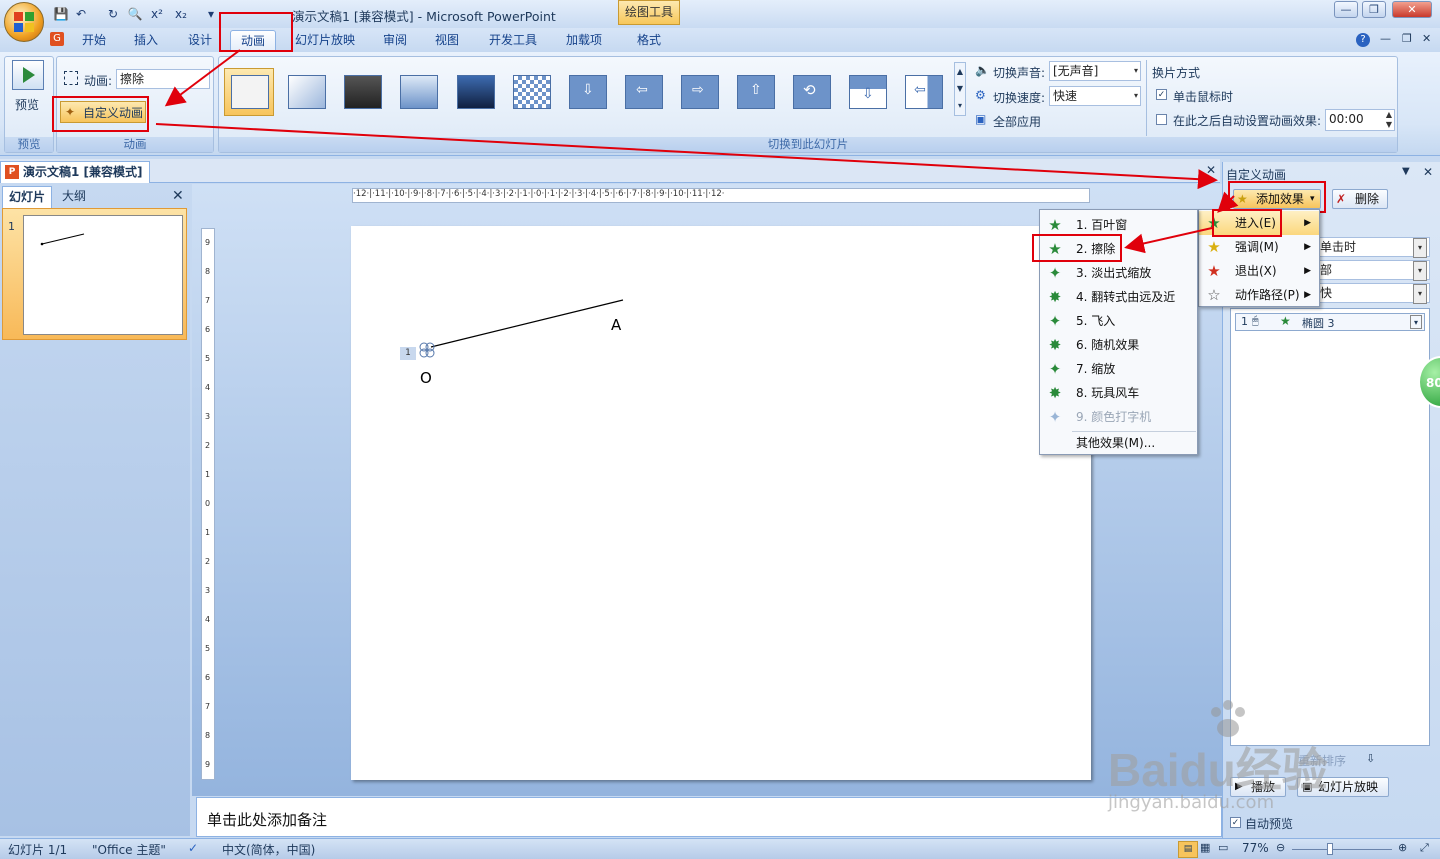  What do you see at coordinates (1428, 172) in the screenshot?
I see `close-task-pane-icon: ✕` at bounding box center [1428, 172].